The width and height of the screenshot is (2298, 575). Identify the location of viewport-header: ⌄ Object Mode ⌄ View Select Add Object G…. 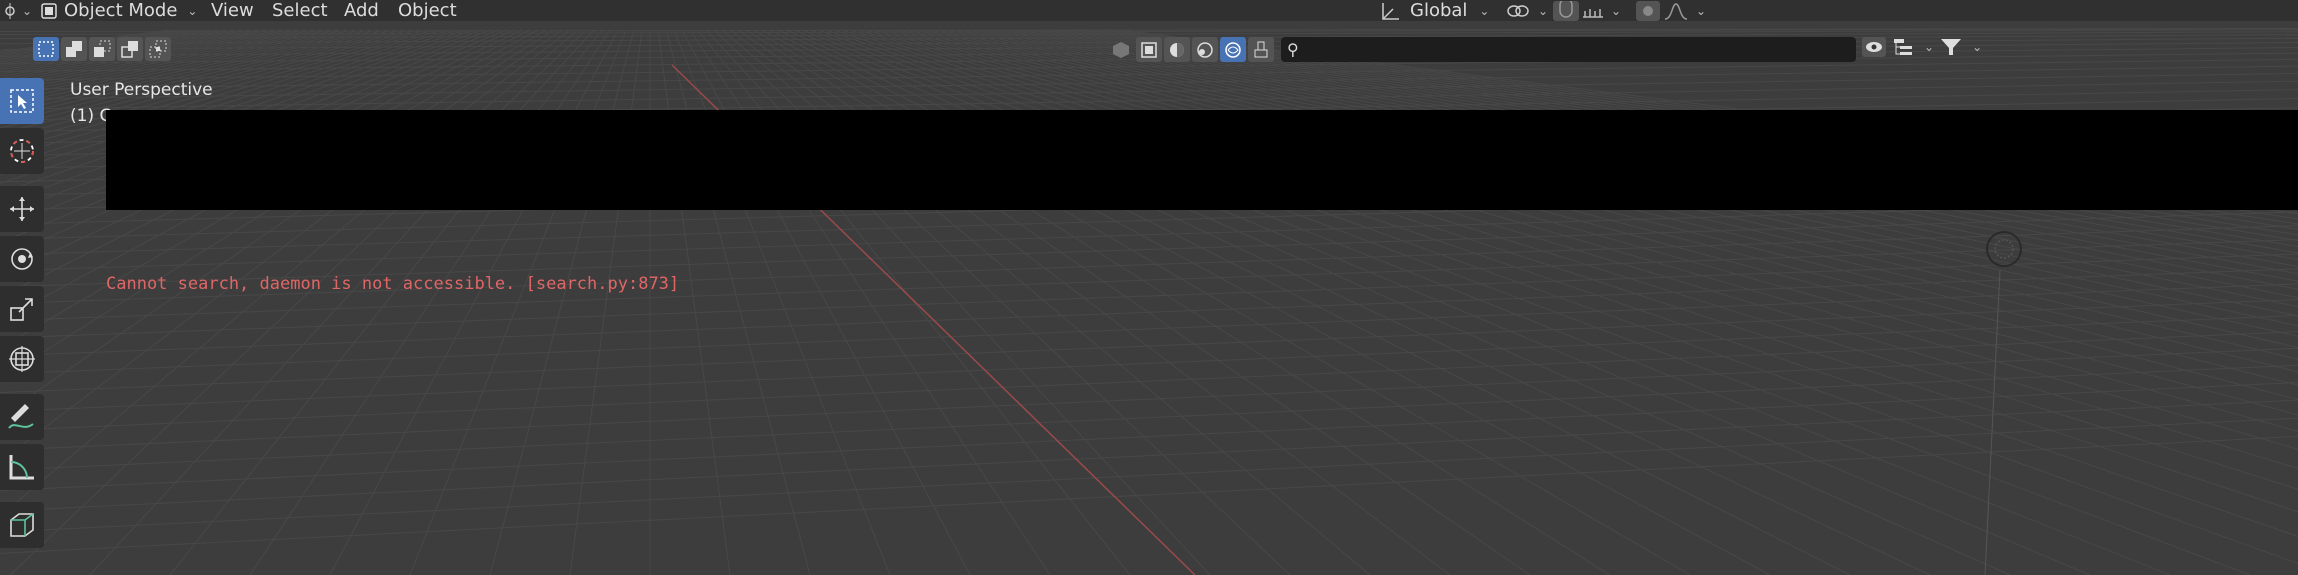
(1149, 10).